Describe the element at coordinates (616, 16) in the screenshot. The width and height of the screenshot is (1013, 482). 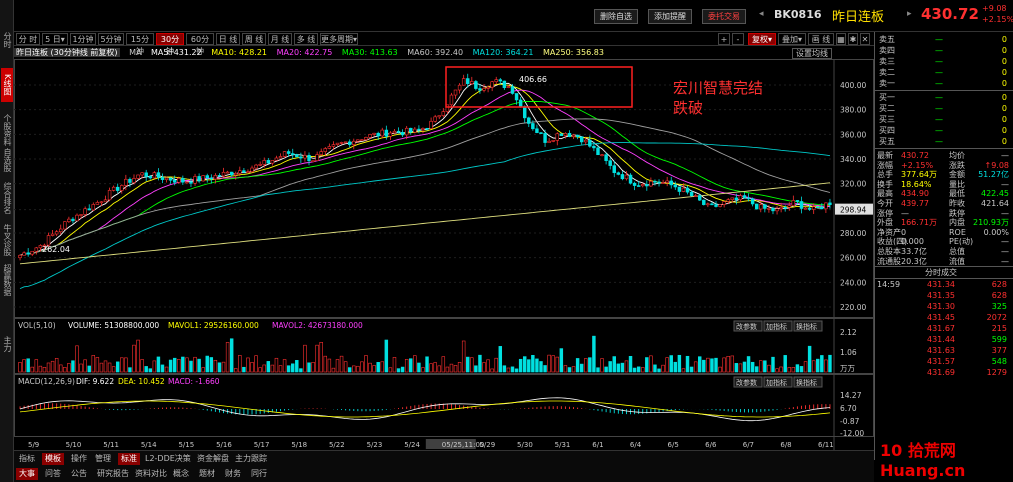
I see `remove-watchlist-button: 删除自选` at that location.